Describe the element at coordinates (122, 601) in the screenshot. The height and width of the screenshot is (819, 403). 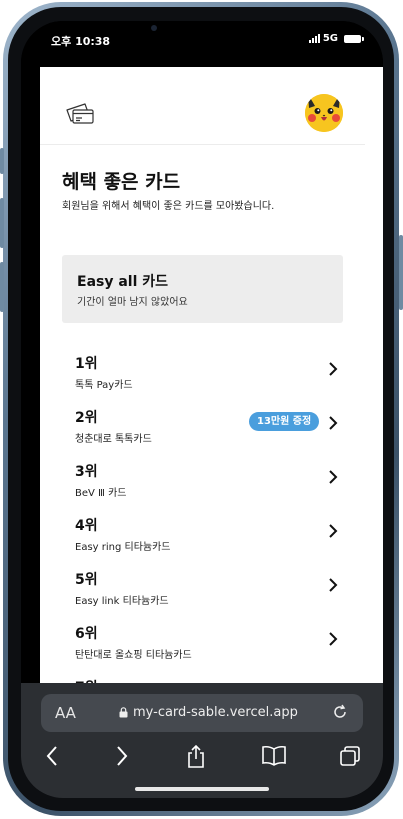
I see `card-name: Easy link 티타늄카드` at that location.